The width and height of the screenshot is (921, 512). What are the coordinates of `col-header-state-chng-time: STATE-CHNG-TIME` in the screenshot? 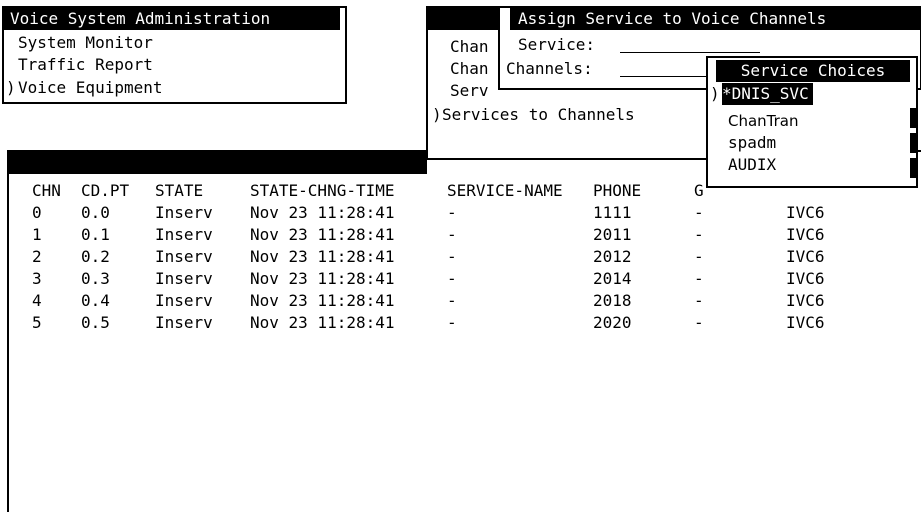 It's located at (322, 190).